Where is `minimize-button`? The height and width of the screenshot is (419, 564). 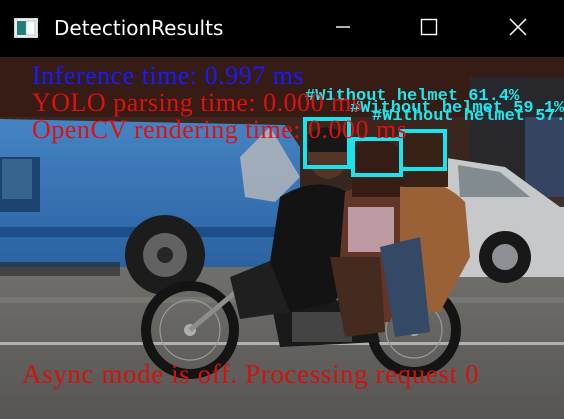
minimize-button is located at coordinates (343, 28).